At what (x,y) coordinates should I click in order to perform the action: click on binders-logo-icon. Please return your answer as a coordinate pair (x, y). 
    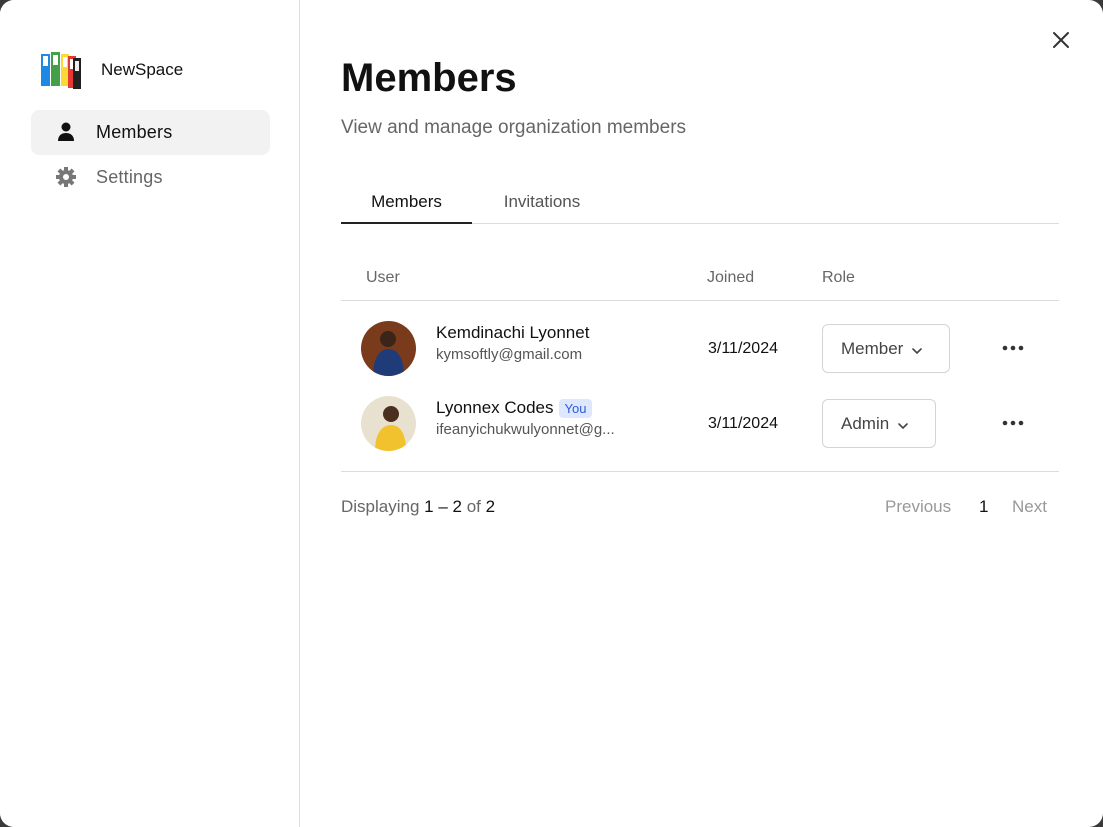
    Looking at the image, I should click on (61, 70).